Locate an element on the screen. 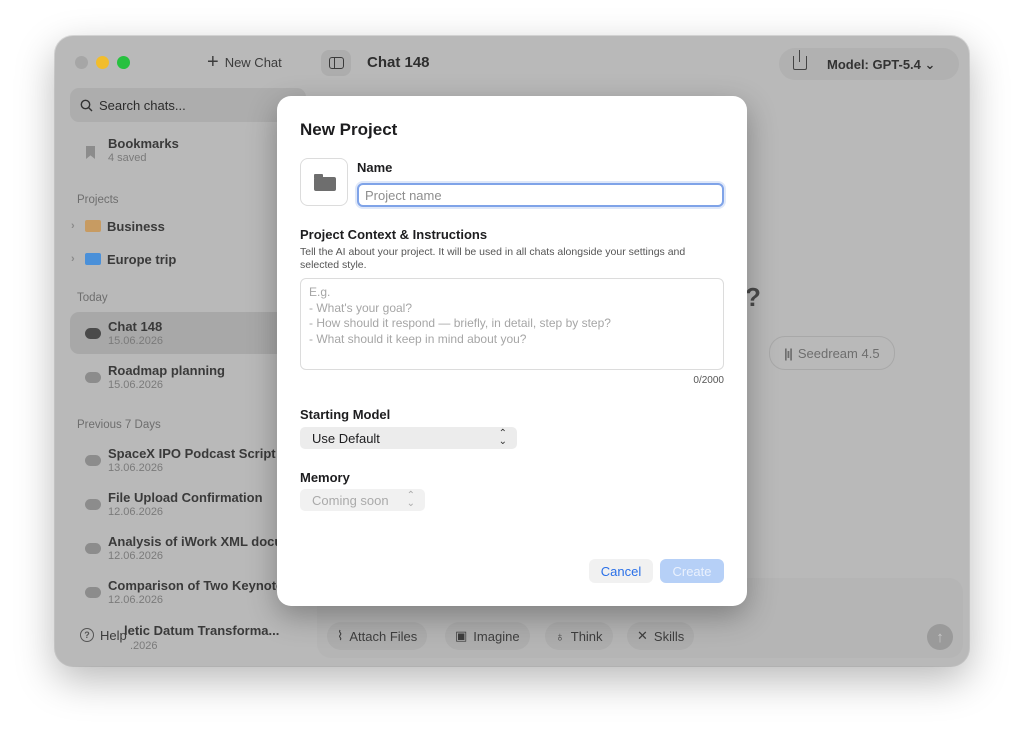  cancel-button: Cancel is located at coordinates (621, 571).